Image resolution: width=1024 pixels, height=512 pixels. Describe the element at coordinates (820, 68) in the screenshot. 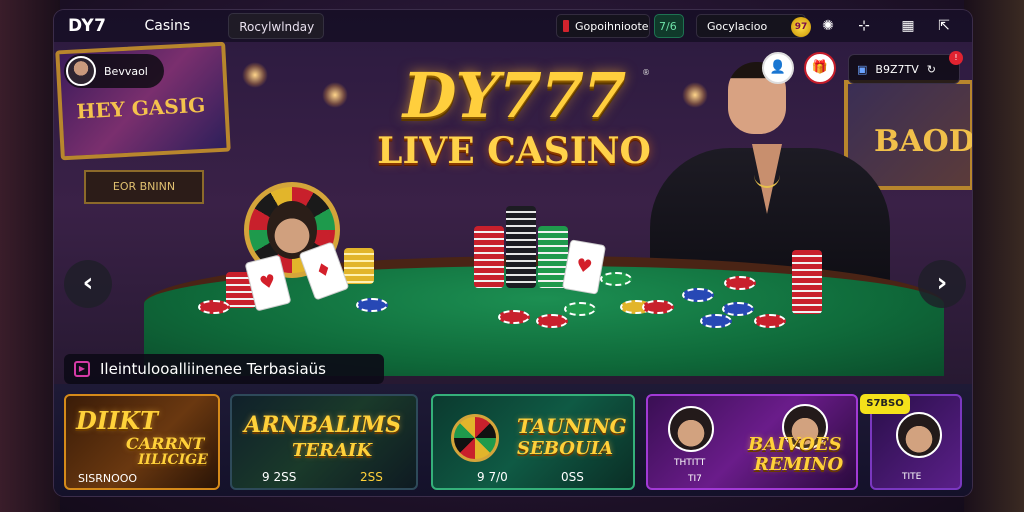

I see `gift-icon: 🎁` at that location.